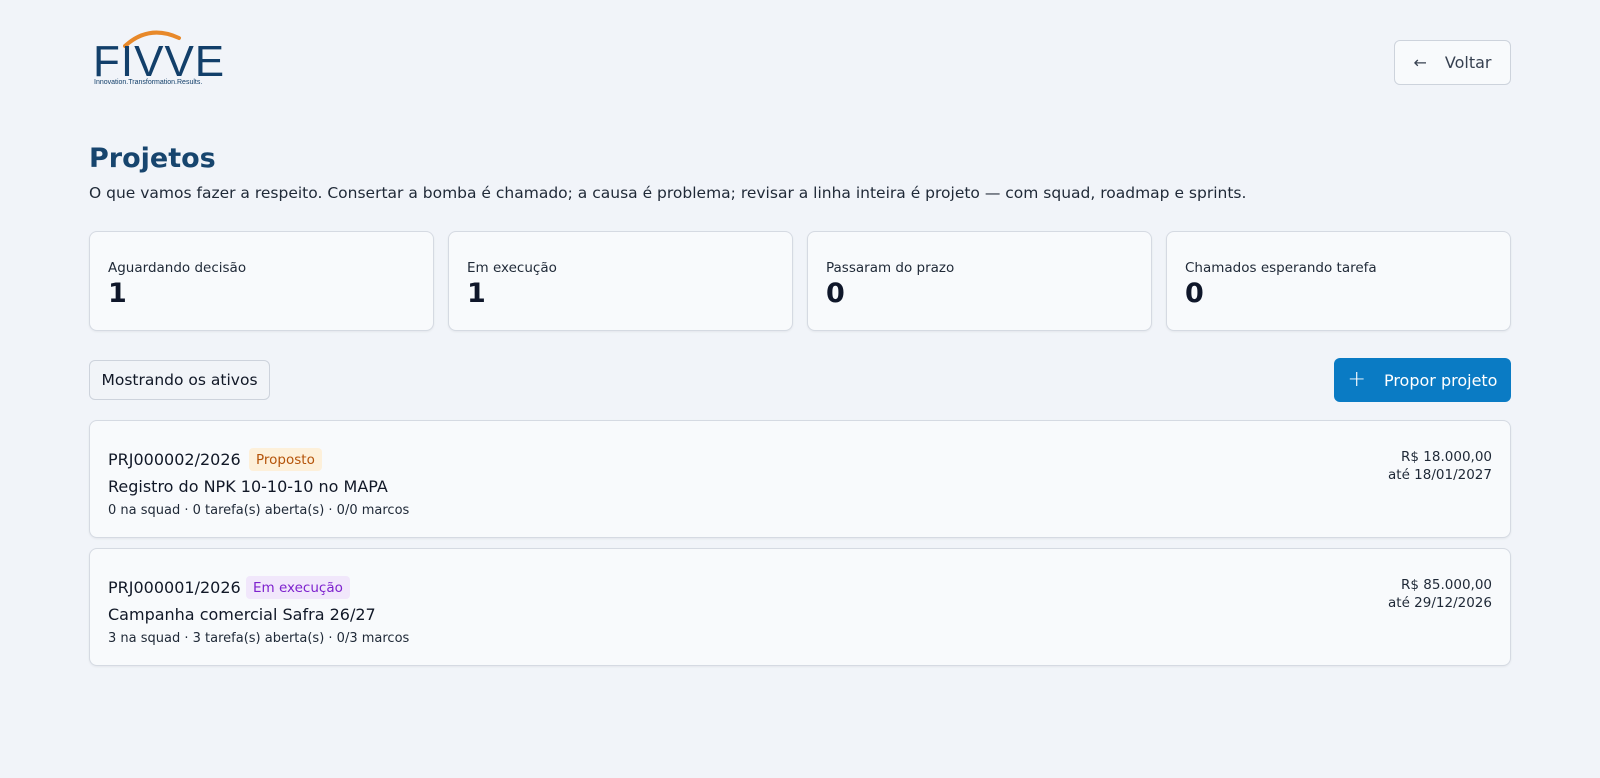  I want to click on brand-logo: FIVVE Innovation.Transformation.Results., so click(158, 59).